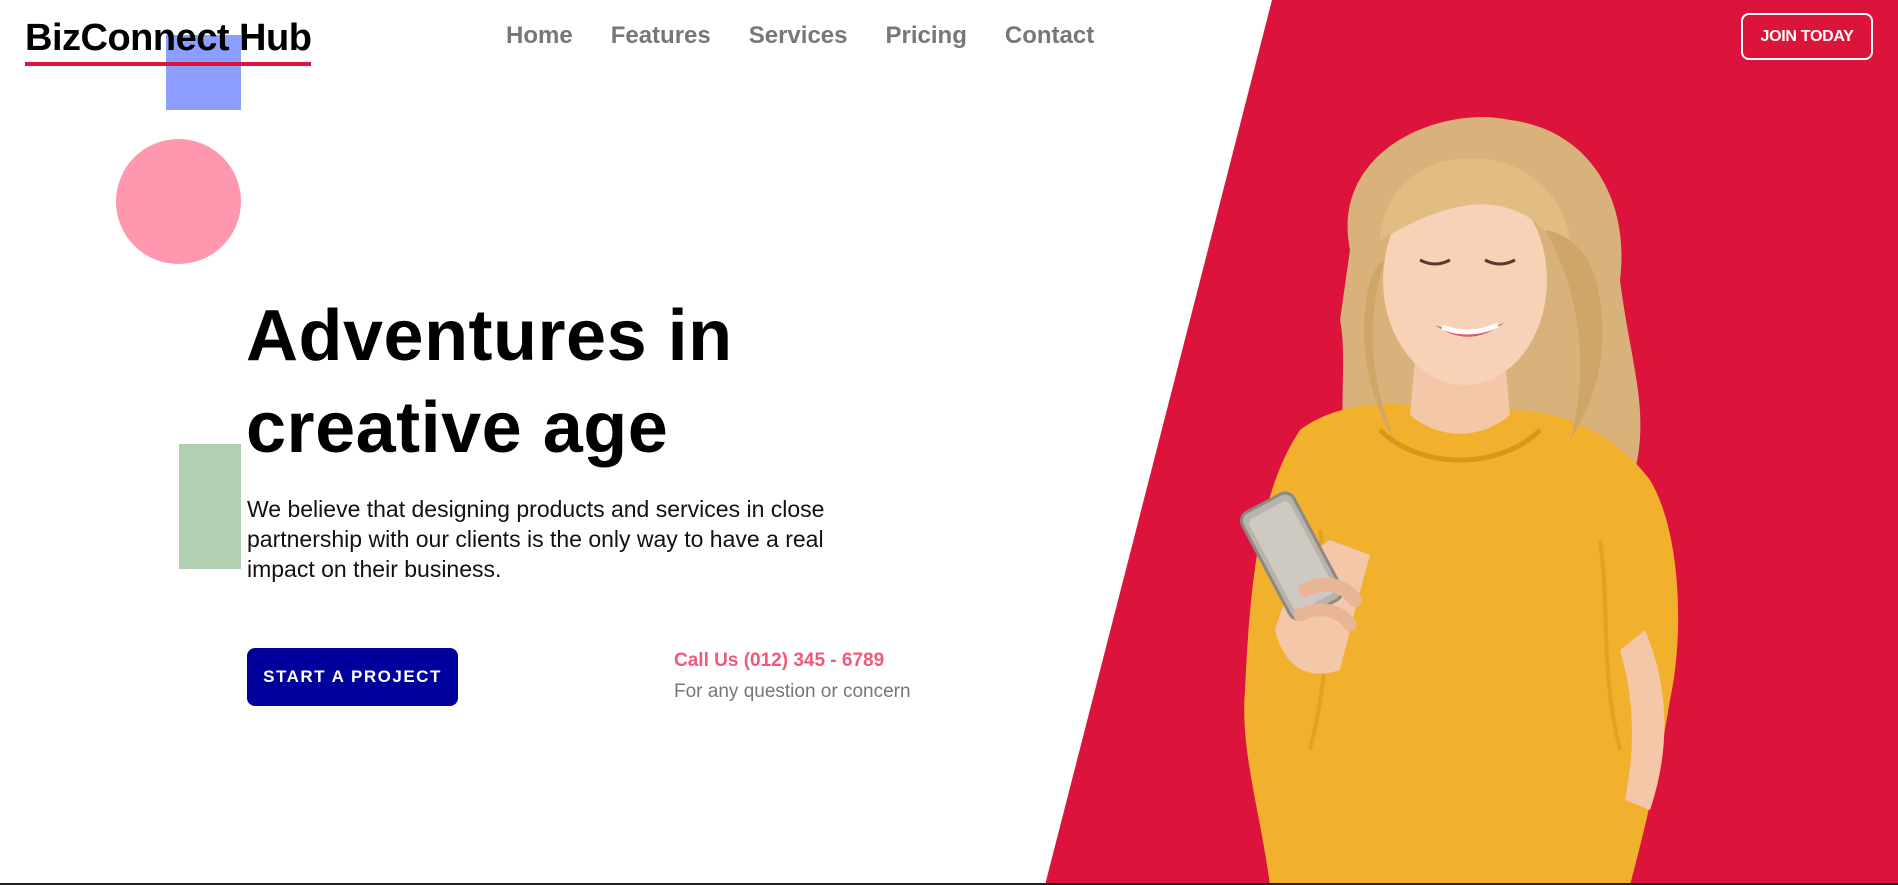 The image size is (1898, 885). I want to click on join-today-button: JOIN TODAY, so click(1807, 36).